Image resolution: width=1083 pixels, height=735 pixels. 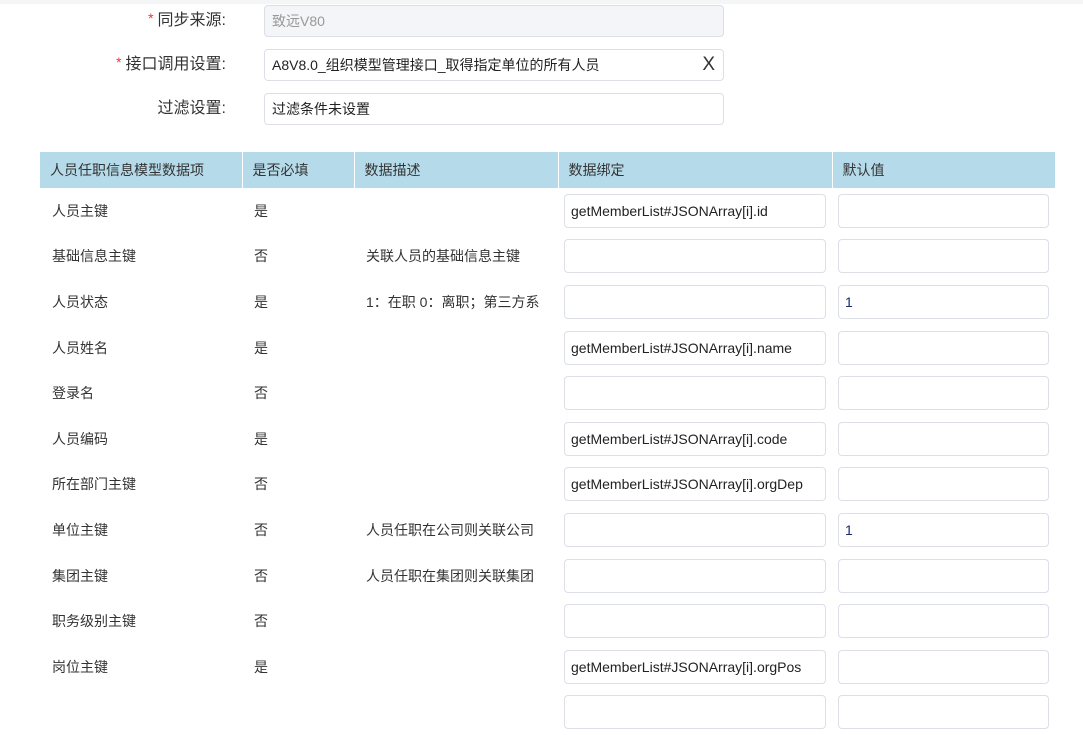 I want to click on table-row: 基础信息主键 否 关联人员的基础信息主键, so click(x=547, y=257).